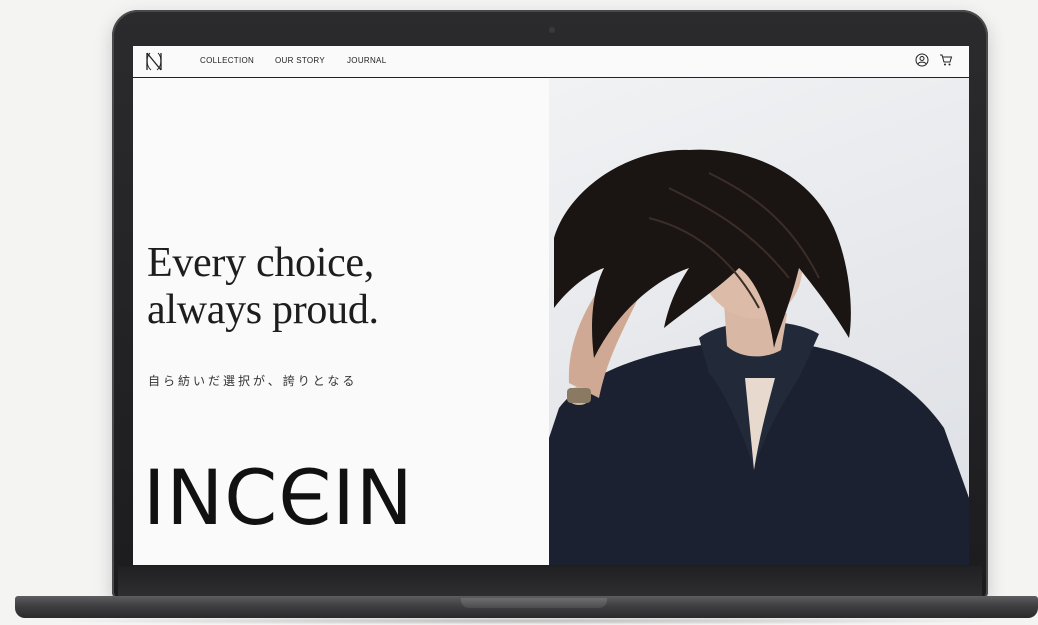  I want to click on brand-wordmark: INCЄIN, so click(278, 497).